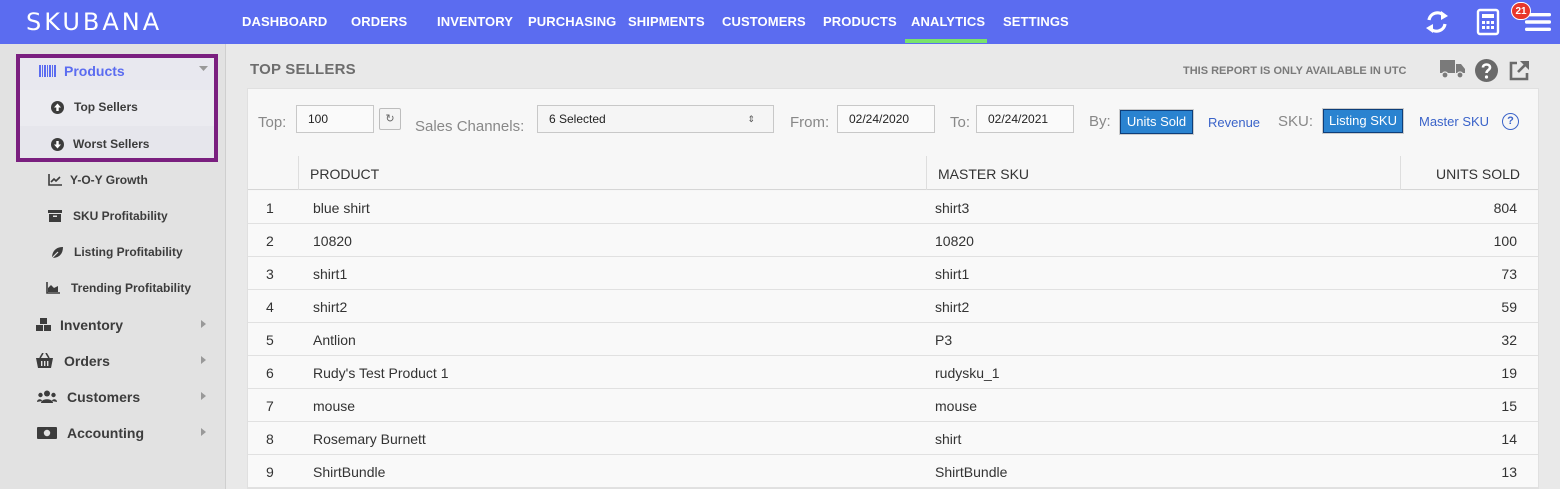 This screenshot has width=1560, height=489. What do you see at coordinates (94, 22) in the screenshot?
I see `skubana-logo: SKUBANA` at bounding box center [94, 22].